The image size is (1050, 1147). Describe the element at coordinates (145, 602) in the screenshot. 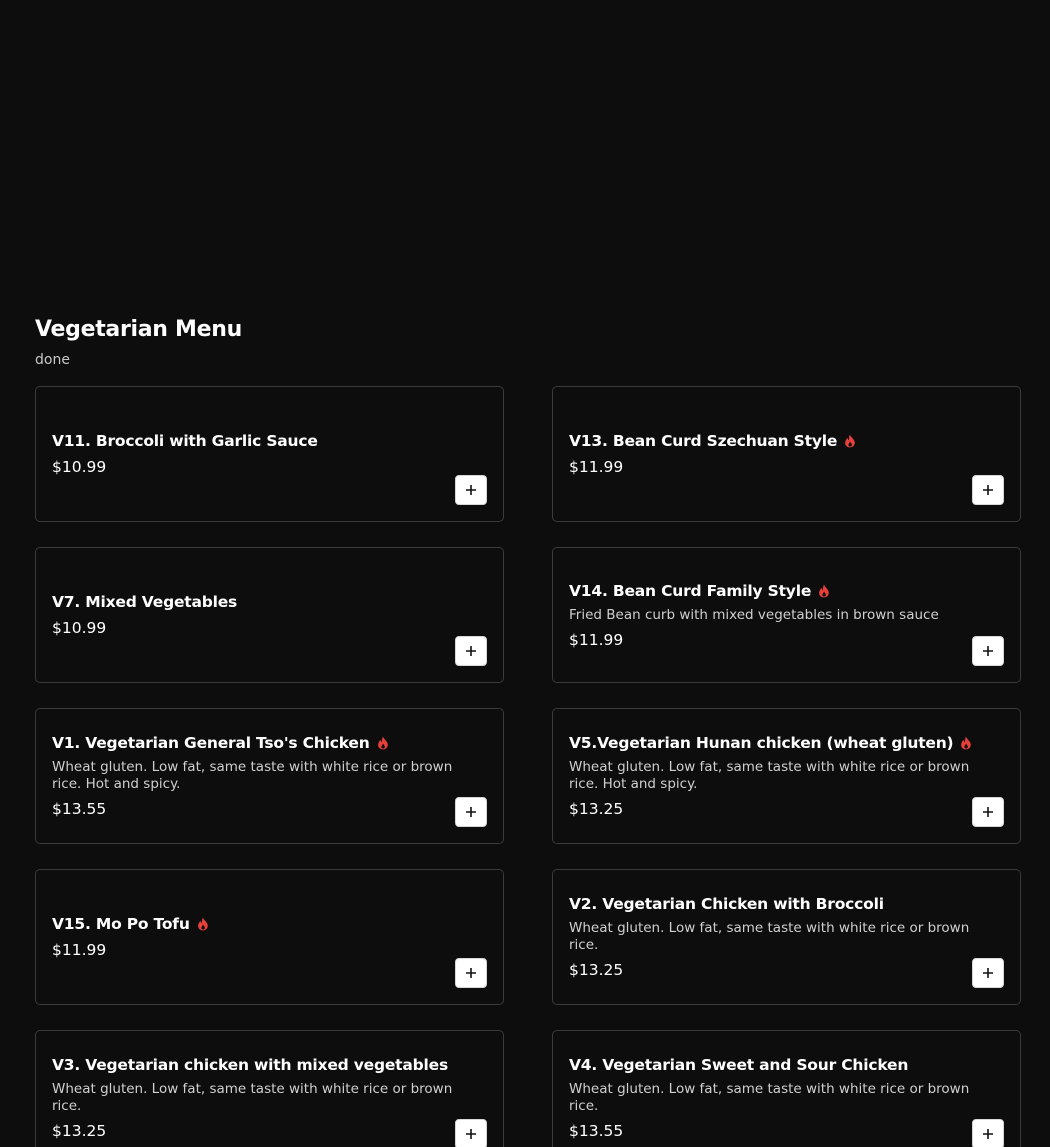

I see `menu-item-name: V7. Mixed Vegetables` at that location.